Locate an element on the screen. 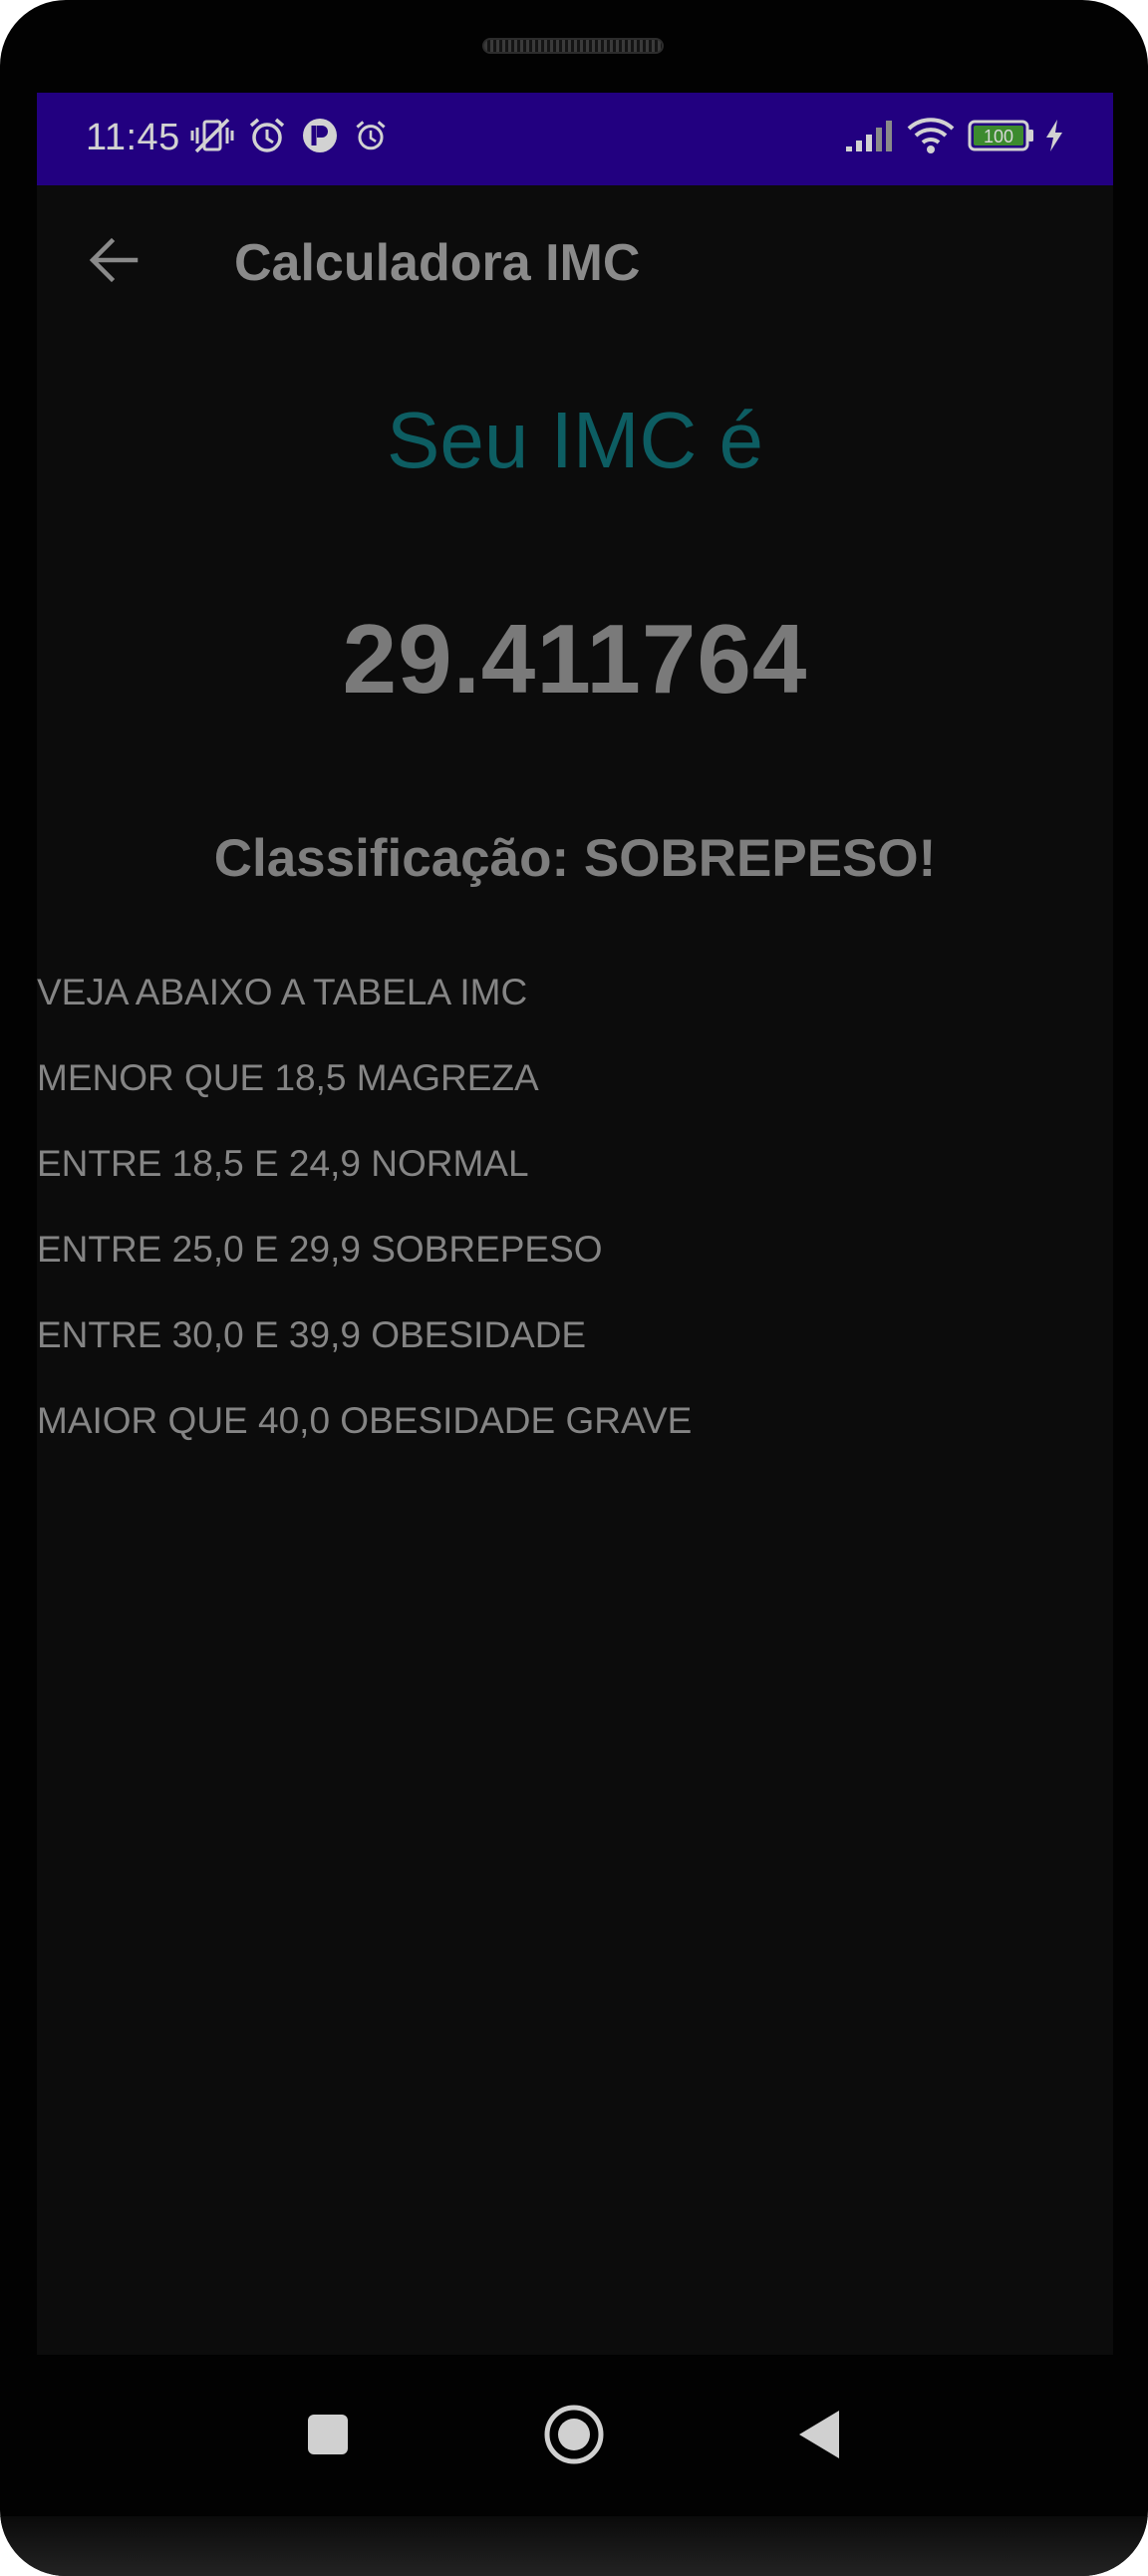 This screenshot has width=1148, height=2576. imc-value: 29.411764 is located at coordinates (575, 659).